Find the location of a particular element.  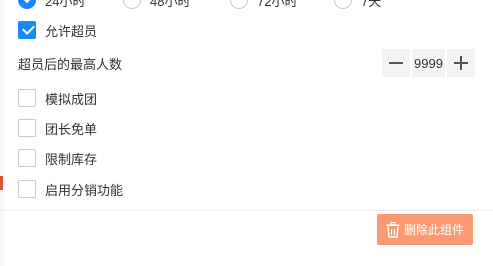

max-people-input is located at coordinates (428, 63).